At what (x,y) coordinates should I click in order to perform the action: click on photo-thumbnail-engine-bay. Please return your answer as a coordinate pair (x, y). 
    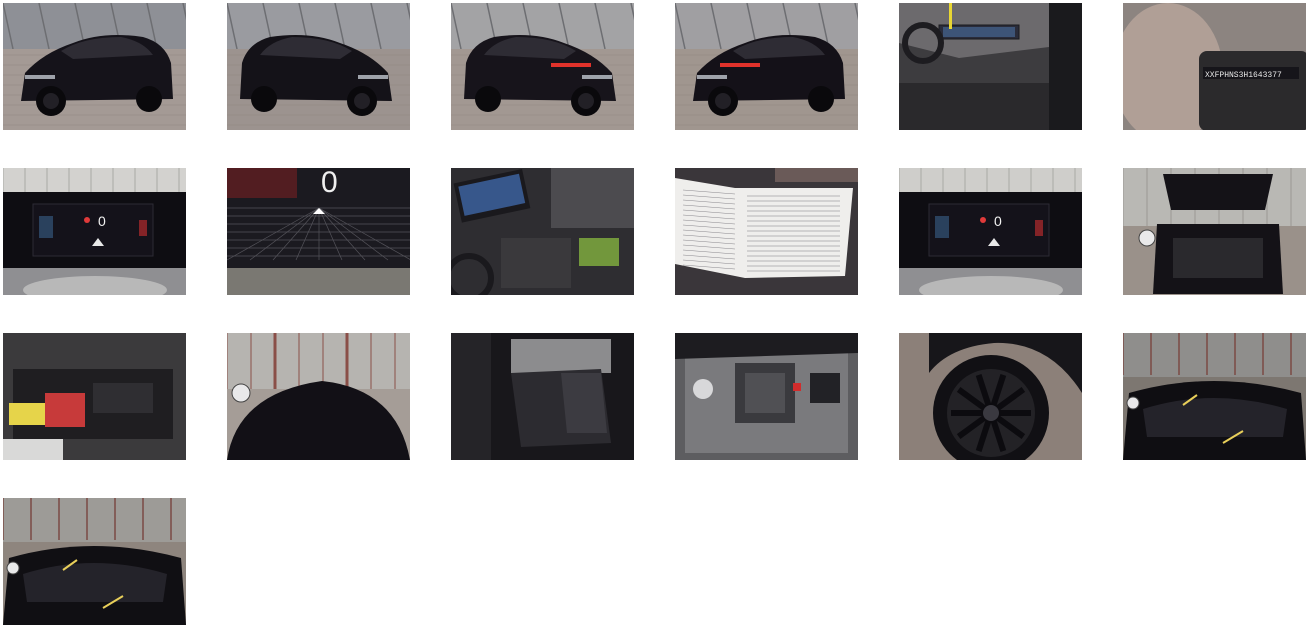
    Looking at the image, I should click on (766, 396).